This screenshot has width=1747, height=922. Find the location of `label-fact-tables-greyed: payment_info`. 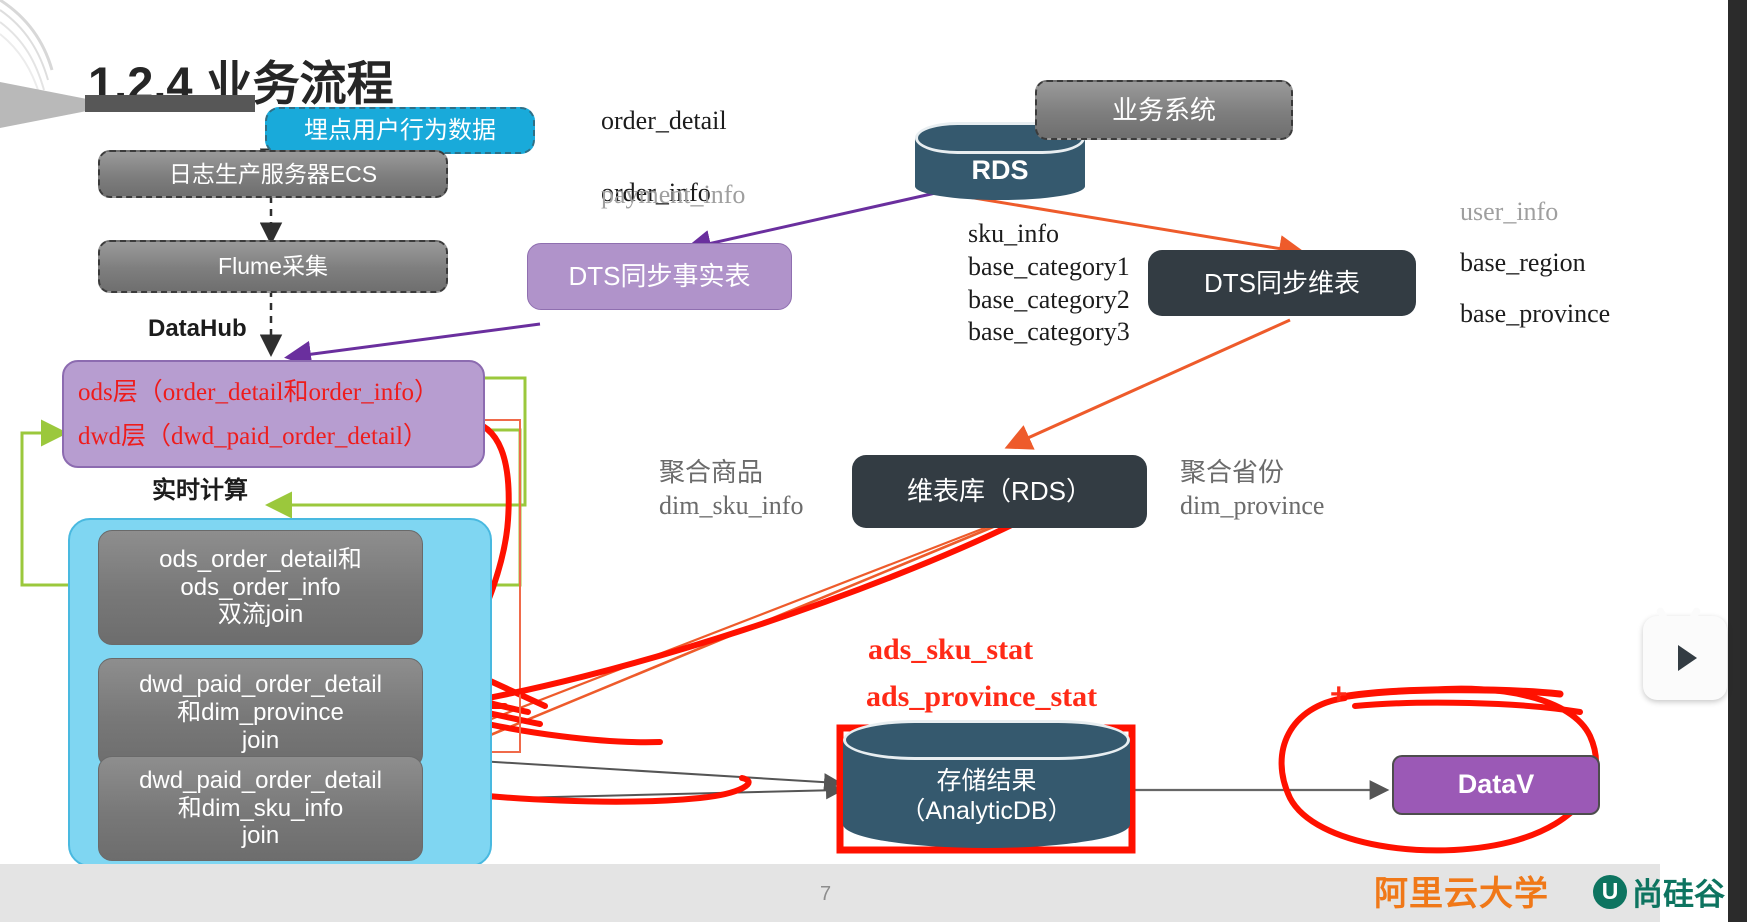

label-fact-tables-greyed: payment_info is located at coordinates (673, 194).